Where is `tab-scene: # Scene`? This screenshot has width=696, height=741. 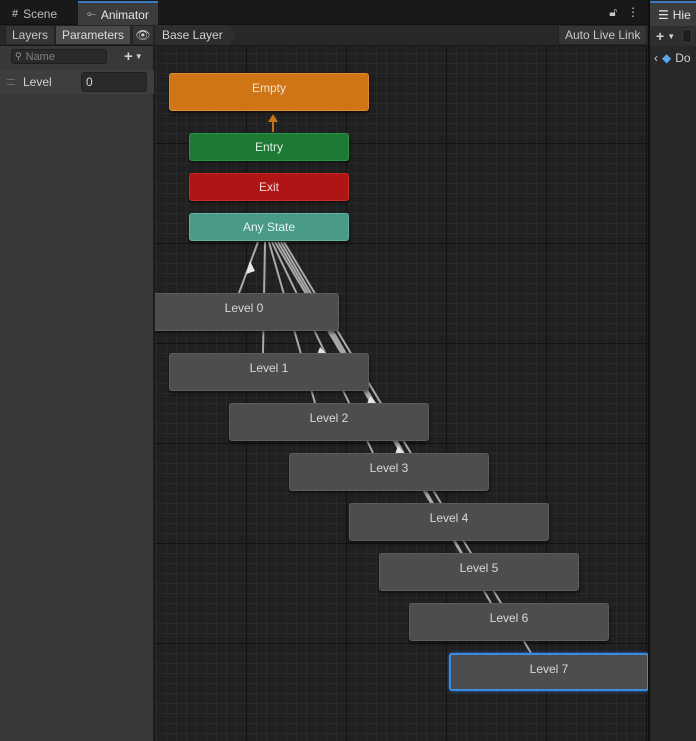
tab-scene: # Scene is located at coordinates (34, 13).